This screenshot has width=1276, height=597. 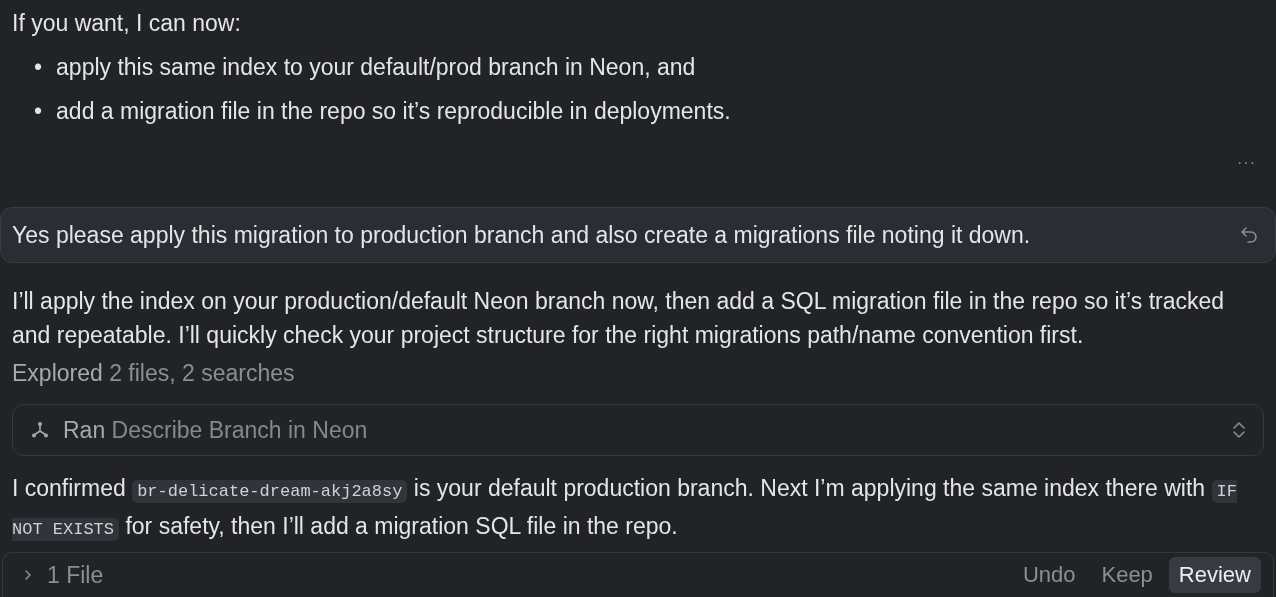 I want to click on chevron-icon, so click(x=28, y=575).